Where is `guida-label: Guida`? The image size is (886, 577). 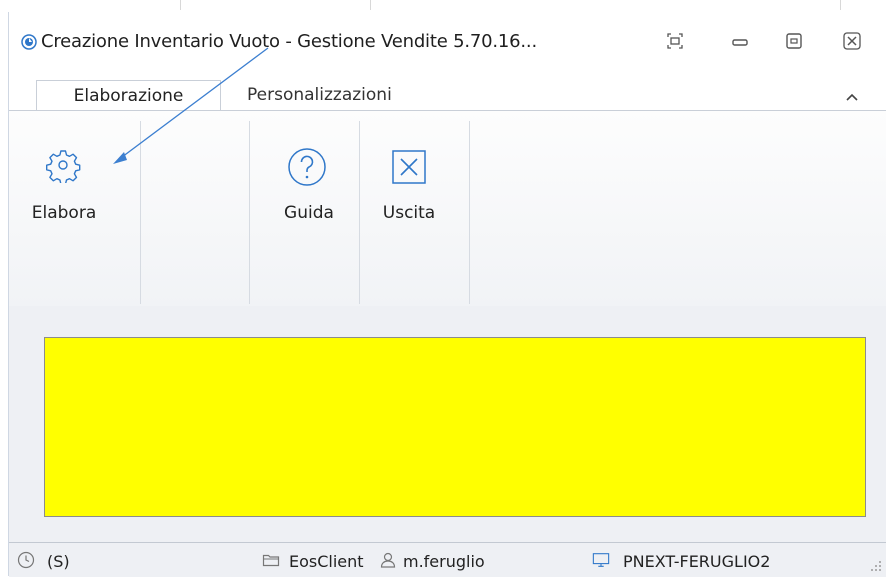 guida-label: Guida is located at coordinates (309, 213).